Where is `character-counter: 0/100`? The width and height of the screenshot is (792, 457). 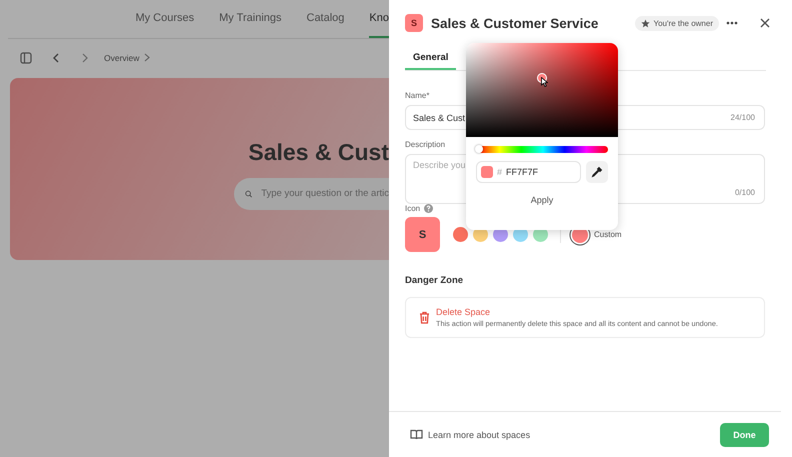
character-counter: 0/100 is located at coordinates (744, 192).